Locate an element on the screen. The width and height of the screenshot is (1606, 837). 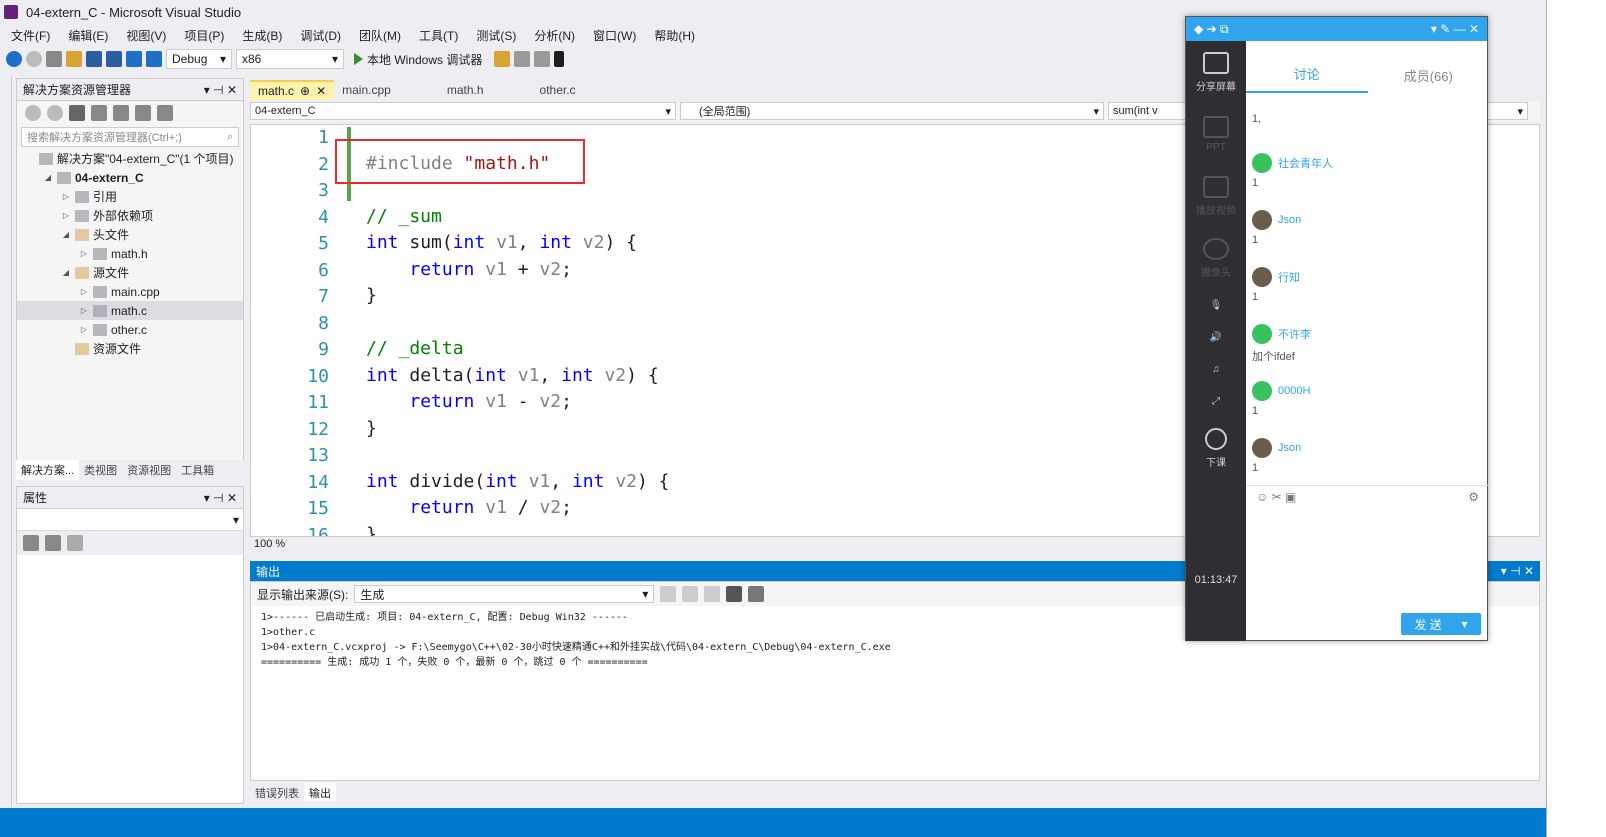
tab-main-cpp: main.cpp is located at coordinates (366, 90).